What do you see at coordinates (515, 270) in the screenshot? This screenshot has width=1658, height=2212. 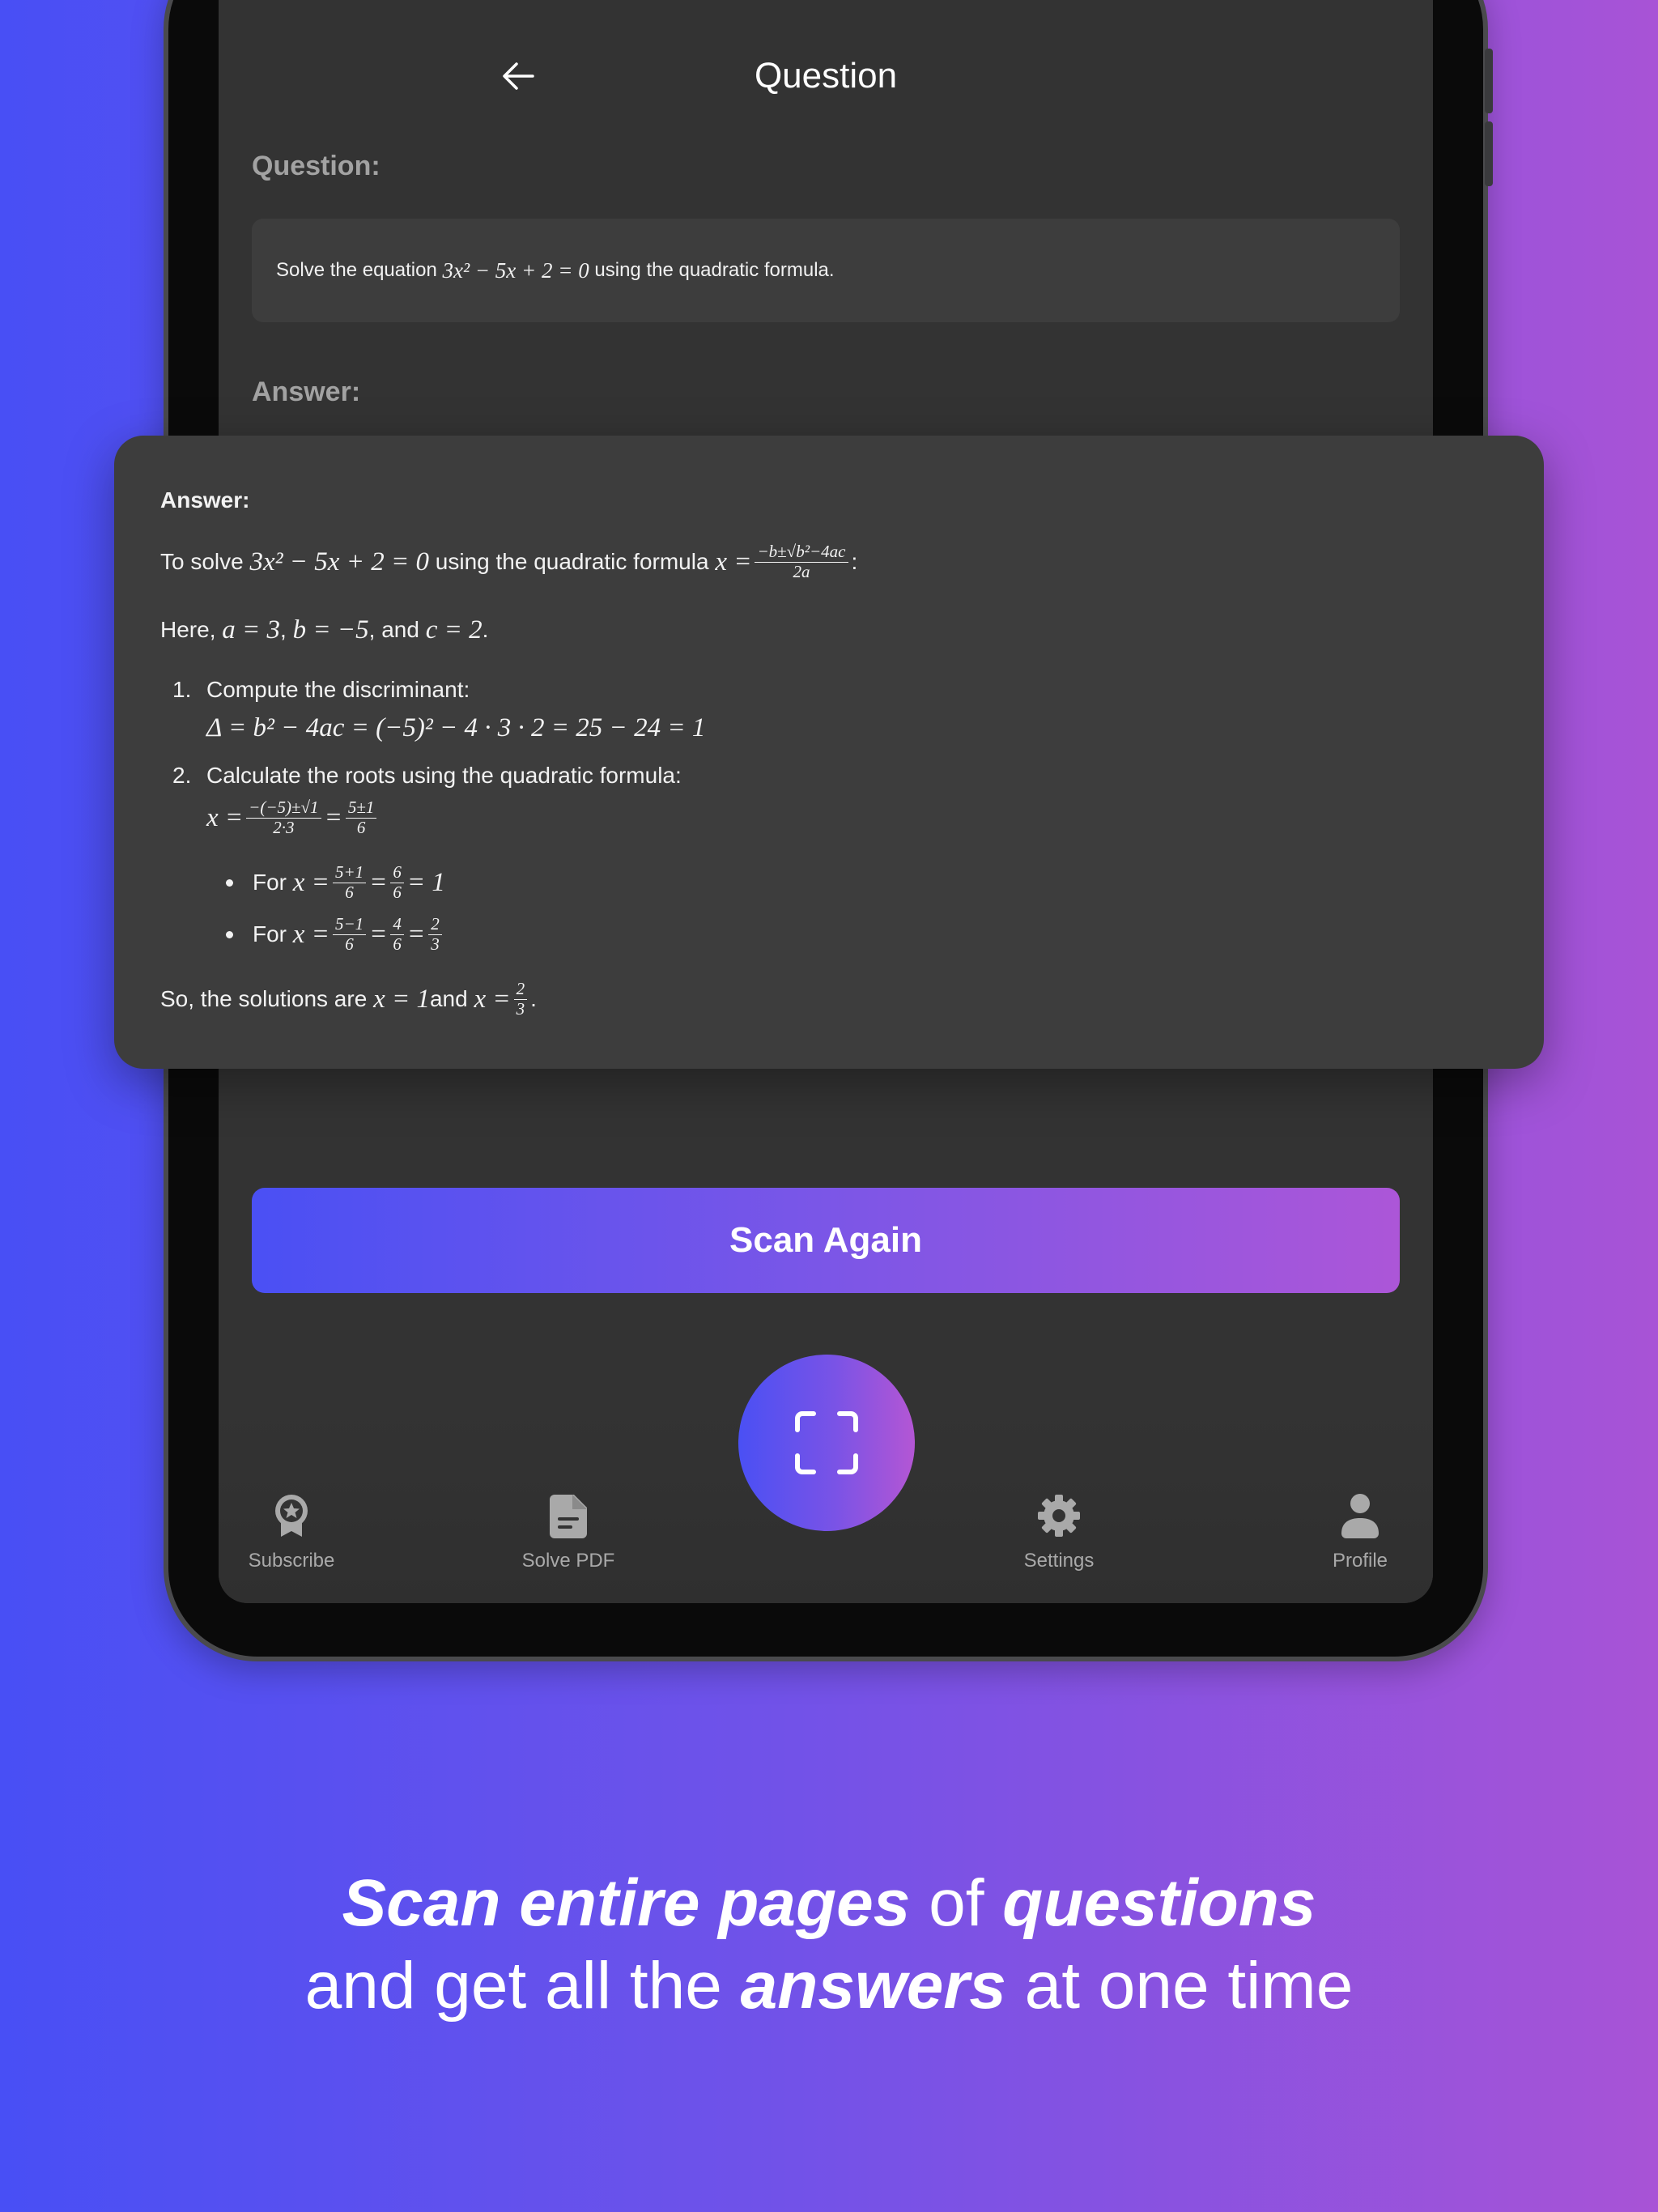 I see `question-equation: 3x² − 5x + 2 = 0` at bounding box center [515, 270].